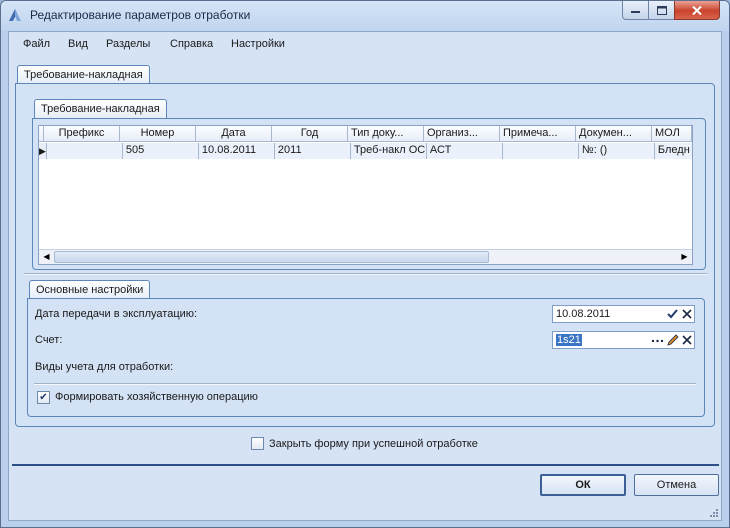 This screenshot has height=528, width=730. Describe the element at coordinates (82, 134) in the screenshot. I see `column-header: Префикс` at that location.